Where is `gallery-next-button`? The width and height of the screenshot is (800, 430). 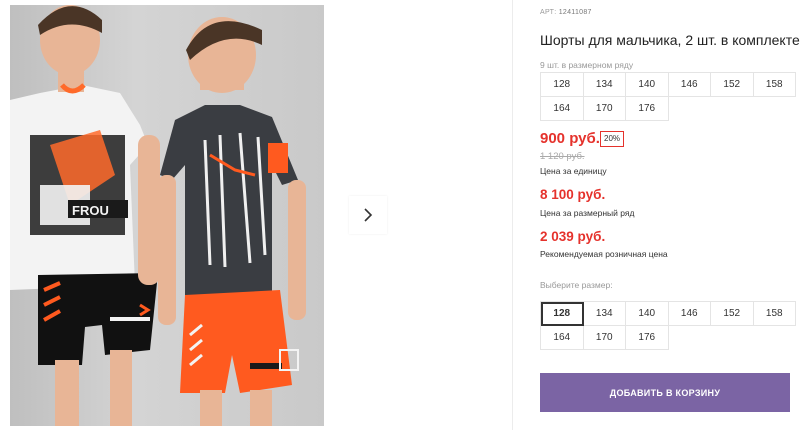 gallery-next-button is located at coordinates (368, 215).